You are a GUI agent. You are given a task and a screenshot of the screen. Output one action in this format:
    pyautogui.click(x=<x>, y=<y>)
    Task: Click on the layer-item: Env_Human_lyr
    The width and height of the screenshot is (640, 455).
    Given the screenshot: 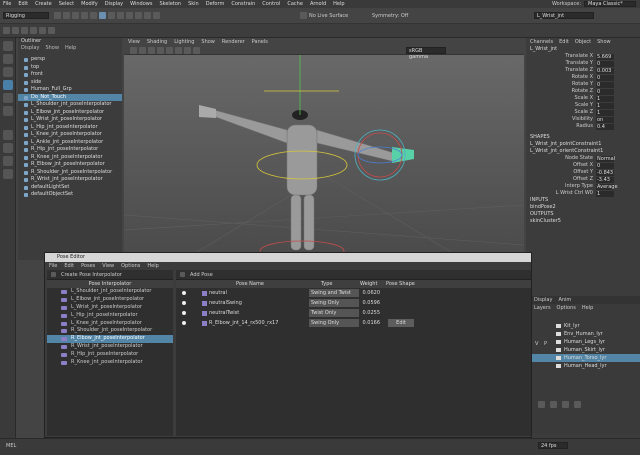 What is the action you would take?
    pyautogui.click(x=583, y=334)
    